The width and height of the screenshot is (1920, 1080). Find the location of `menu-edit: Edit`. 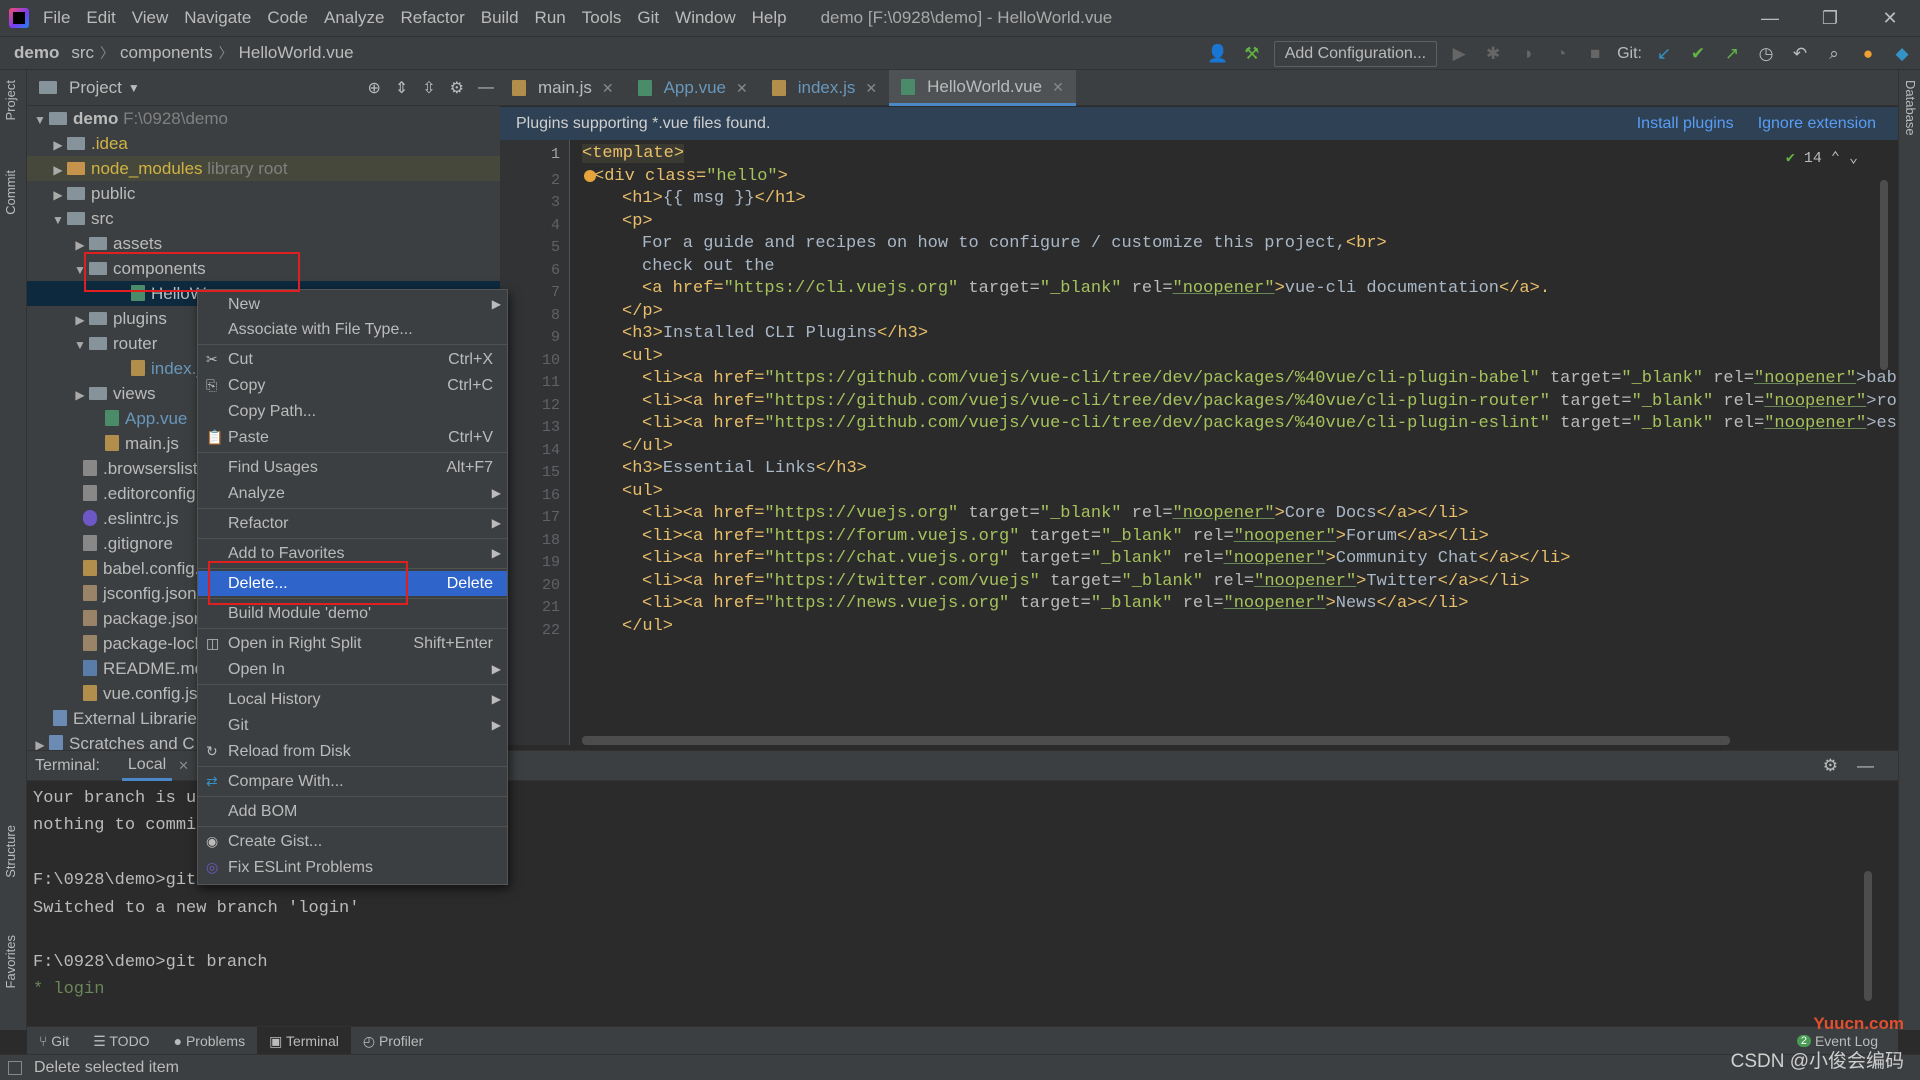

menu-edit: Edit is located at coordinates (100, 18).